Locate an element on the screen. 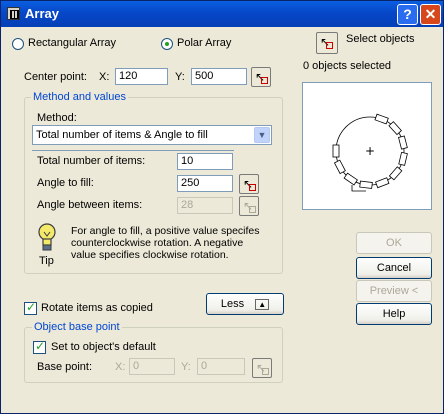 The height and width of the screenshot is (414, 444). help-title-button: ? is located at coordinates (407, 14).